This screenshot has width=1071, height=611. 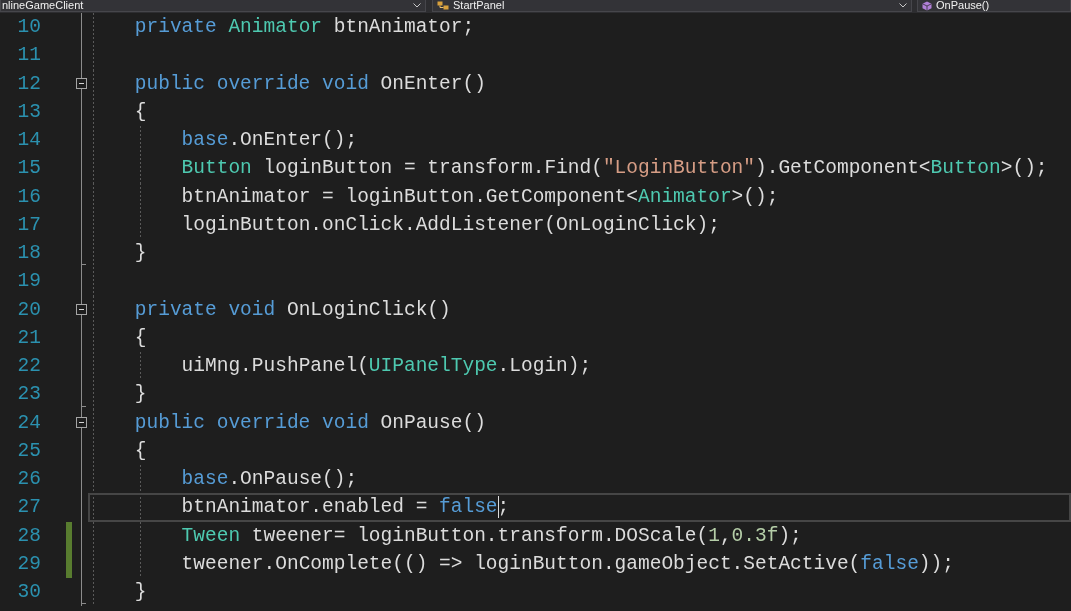 I want to click on code-line: private Animator btnAnimator;, so click(x=304, y=27).